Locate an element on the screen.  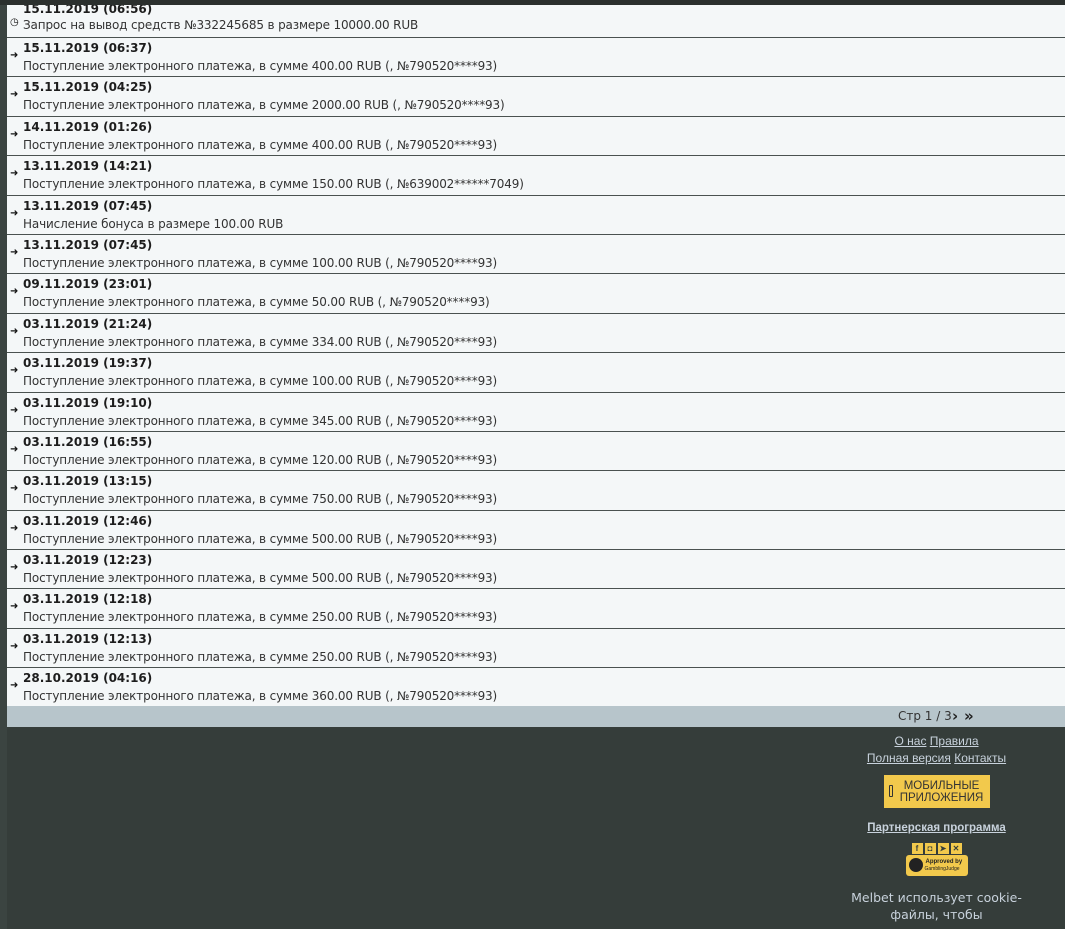
footer-links: О нас Правила Полная версия Контакты is located at coordinates (936, 750).